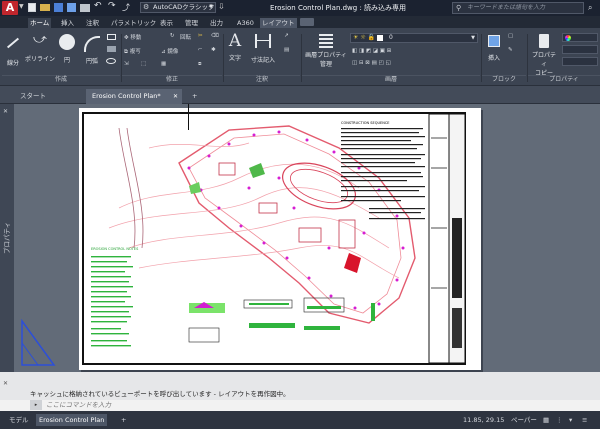 Image resolution: width=600 pixels, height=429 pixels. What do you see at coordinates (559, 420) in the screenshot?
I see `snap-icon: ⋮` at bounding box center [559, 420].